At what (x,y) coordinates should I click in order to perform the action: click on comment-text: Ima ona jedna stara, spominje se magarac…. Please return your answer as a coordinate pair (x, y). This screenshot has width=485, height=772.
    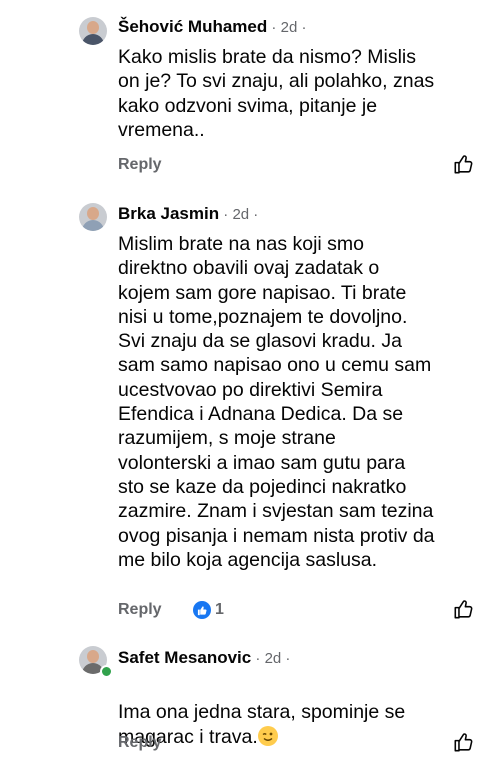
    Looking at the image, I should click on (300, 712).